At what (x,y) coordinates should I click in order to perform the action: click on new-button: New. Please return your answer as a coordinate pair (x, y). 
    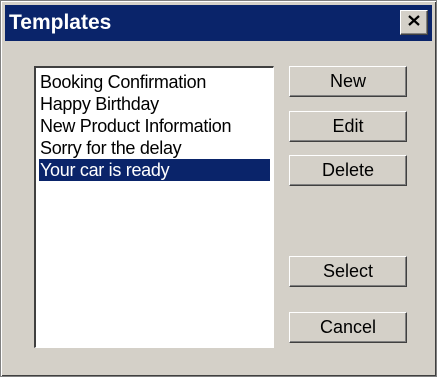
    Looking at the image, I should click on (348, 81).